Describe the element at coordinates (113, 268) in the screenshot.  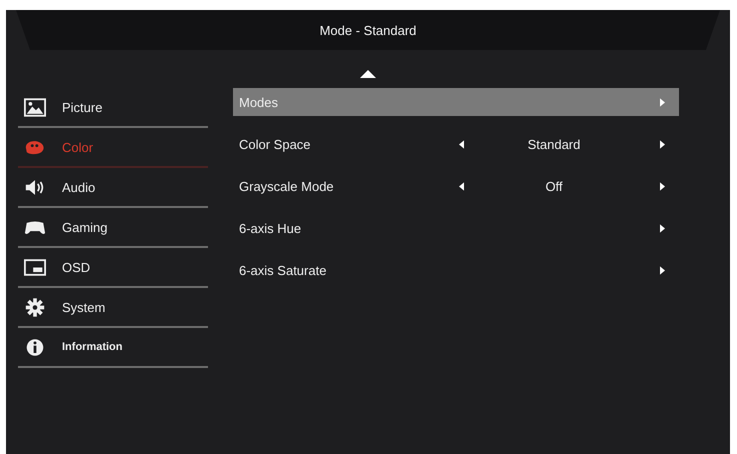
I see `sidebar-item: OSD` at that location.